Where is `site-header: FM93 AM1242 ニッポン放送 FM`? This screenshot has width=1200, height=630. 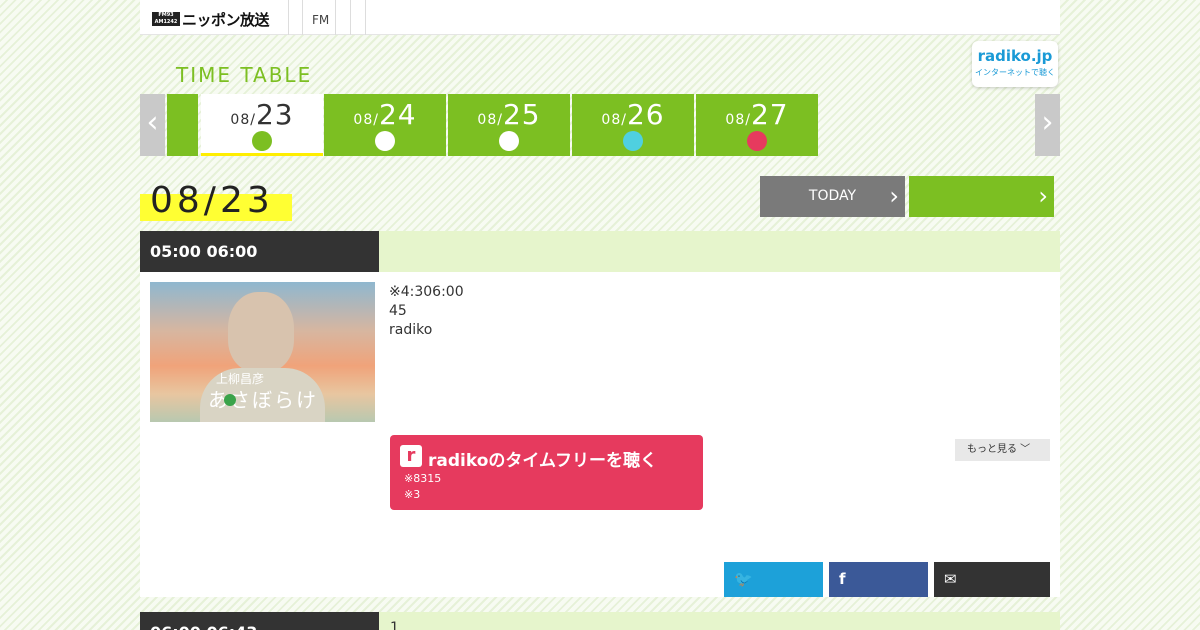
site-header: FM93 AM1242 ニッポン放送 FM is located at coordinates (600, 17).